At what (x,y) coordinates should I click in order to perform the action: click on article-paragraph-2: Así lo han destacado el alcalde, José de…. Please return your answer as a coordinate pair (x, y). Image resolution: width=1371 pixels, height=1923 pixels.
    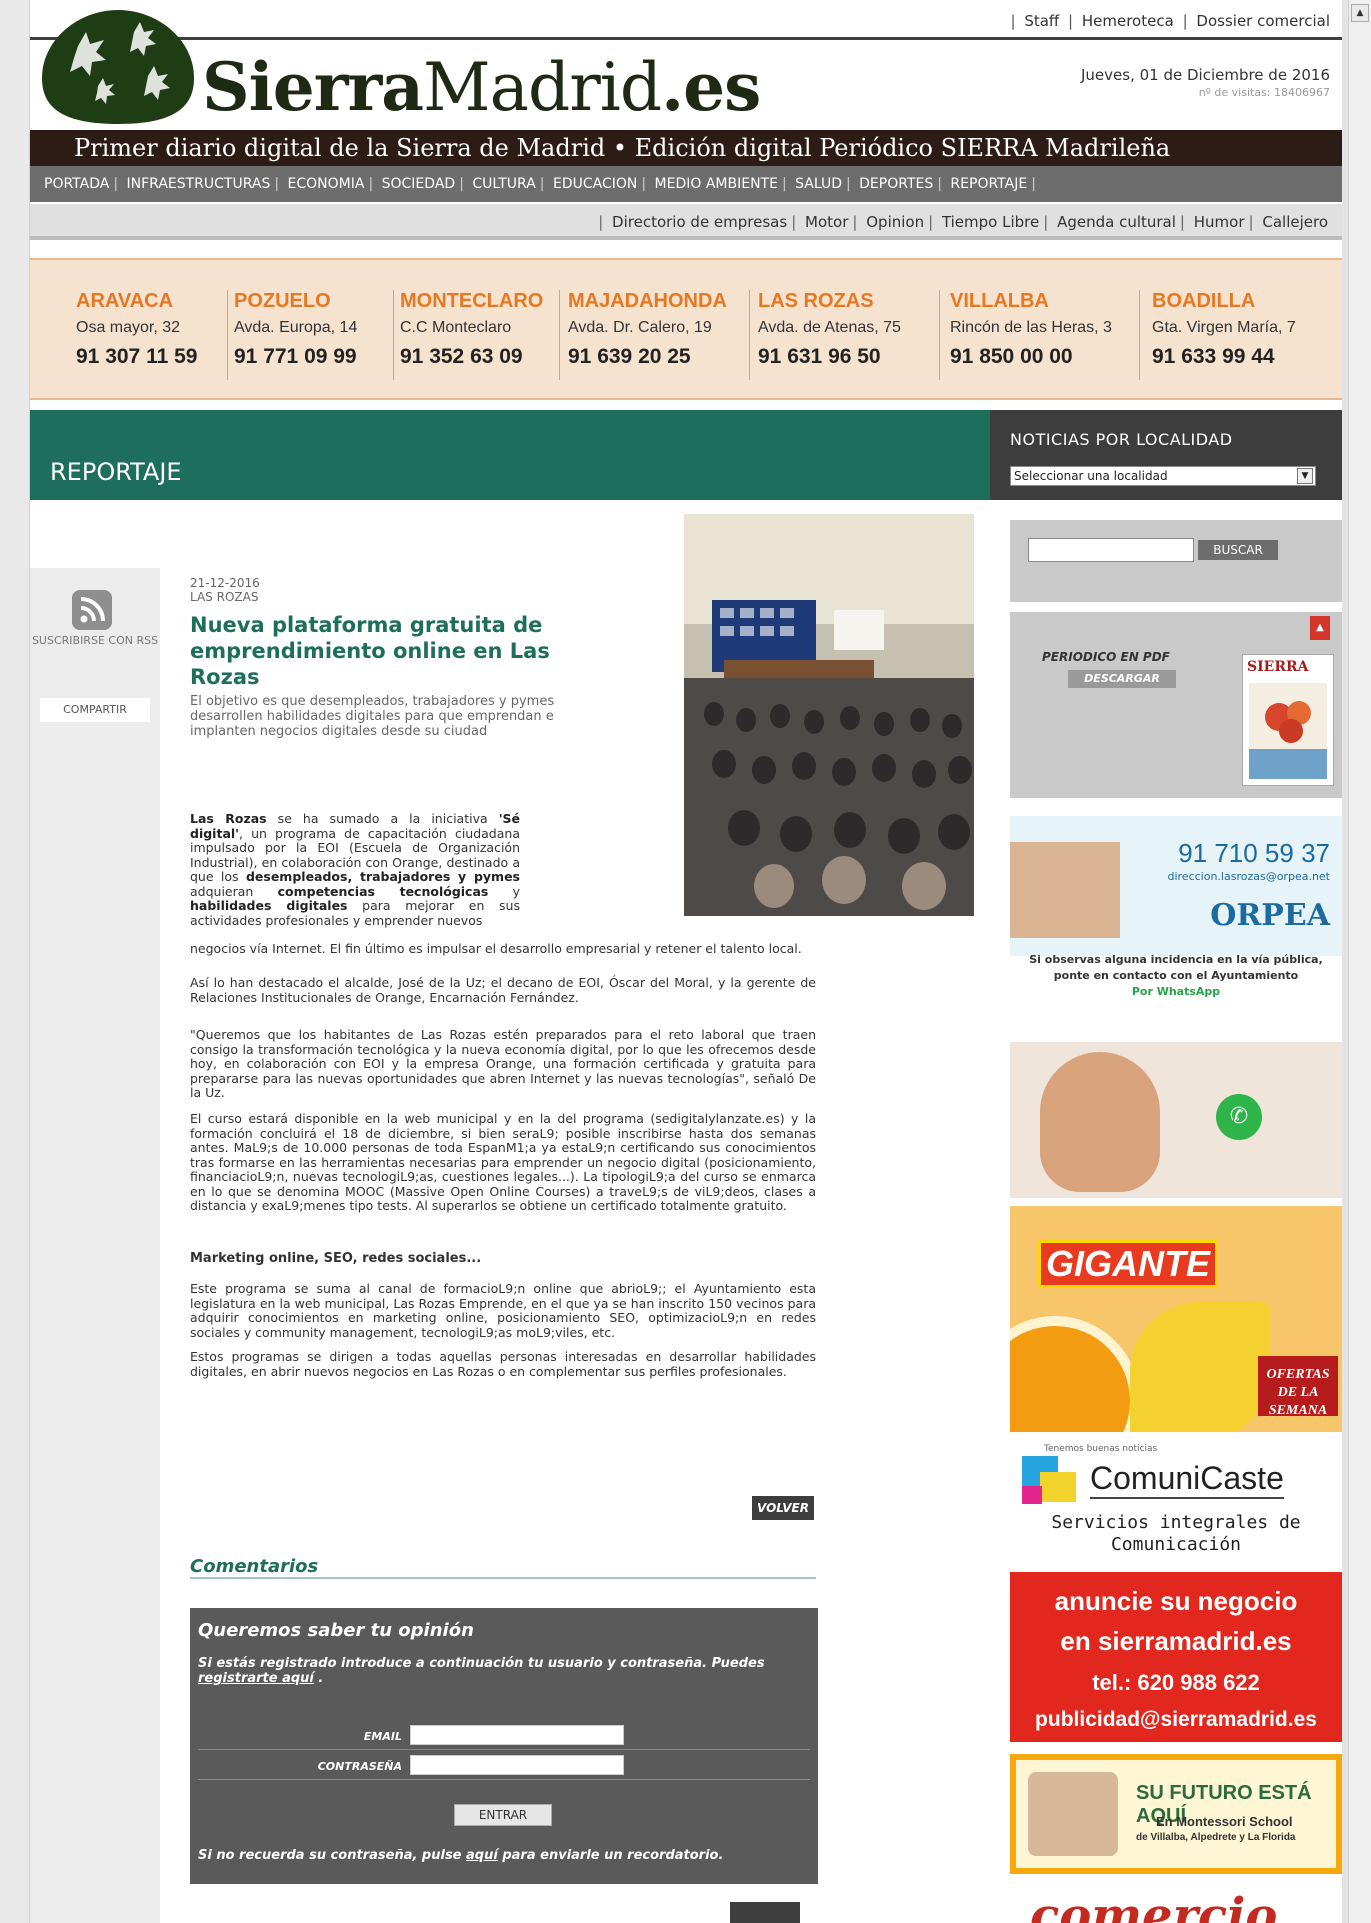
    Looking at the image, I should click on (503, 990).